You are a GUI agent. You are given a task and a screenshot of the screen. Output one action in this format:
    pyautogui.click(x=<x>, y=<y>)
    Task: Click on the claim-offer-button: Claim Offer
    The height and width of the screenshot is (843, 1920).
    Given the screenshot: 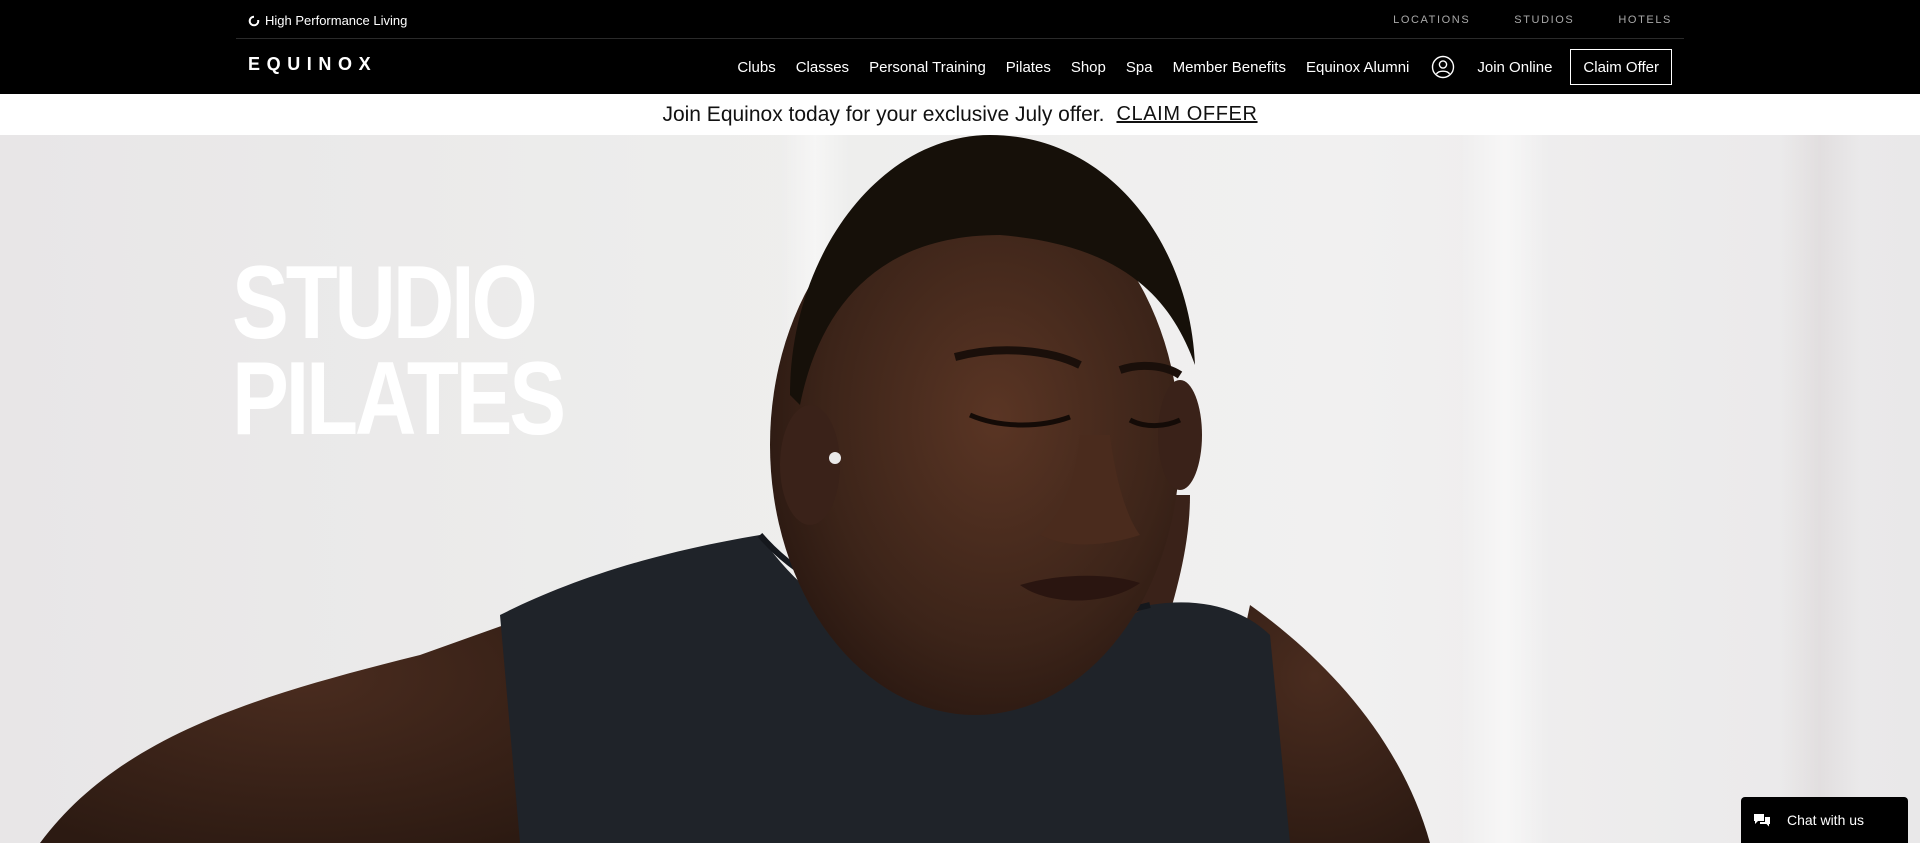 What is the action you would take?
    pyautogui.click(x=1621, y=67)
    